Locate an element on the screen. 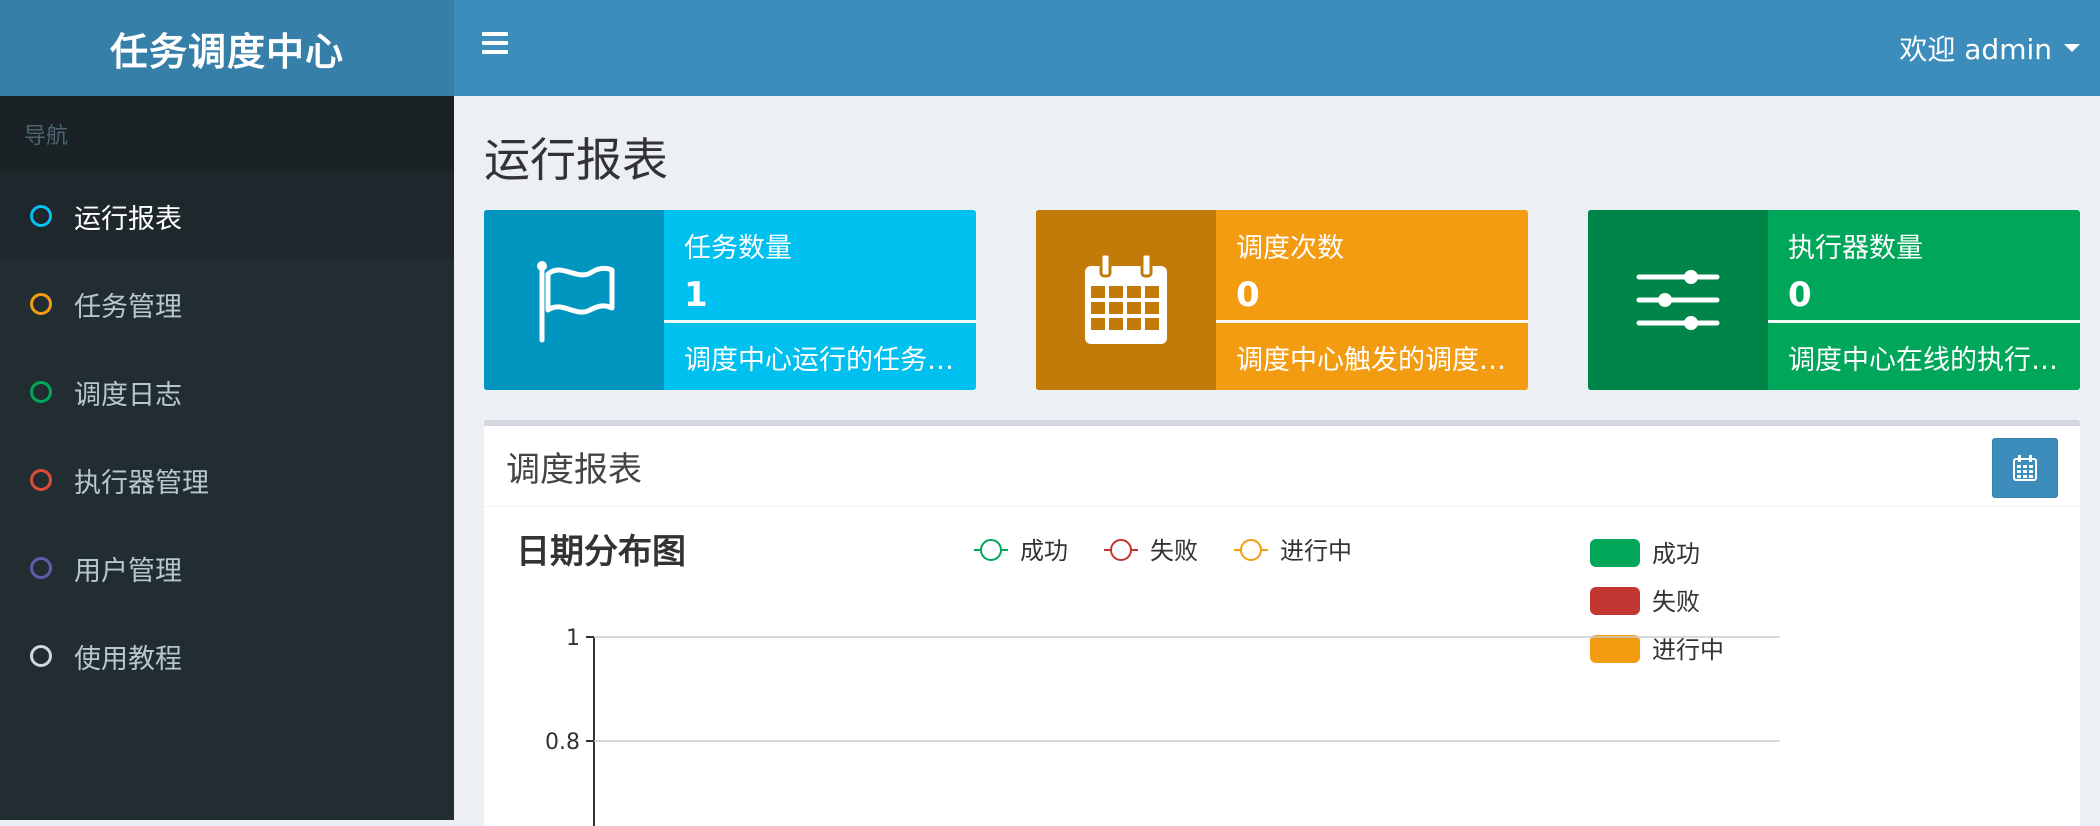  info-box-description: 调度中心运行的任务数量 is located at coordinates (820, 360).